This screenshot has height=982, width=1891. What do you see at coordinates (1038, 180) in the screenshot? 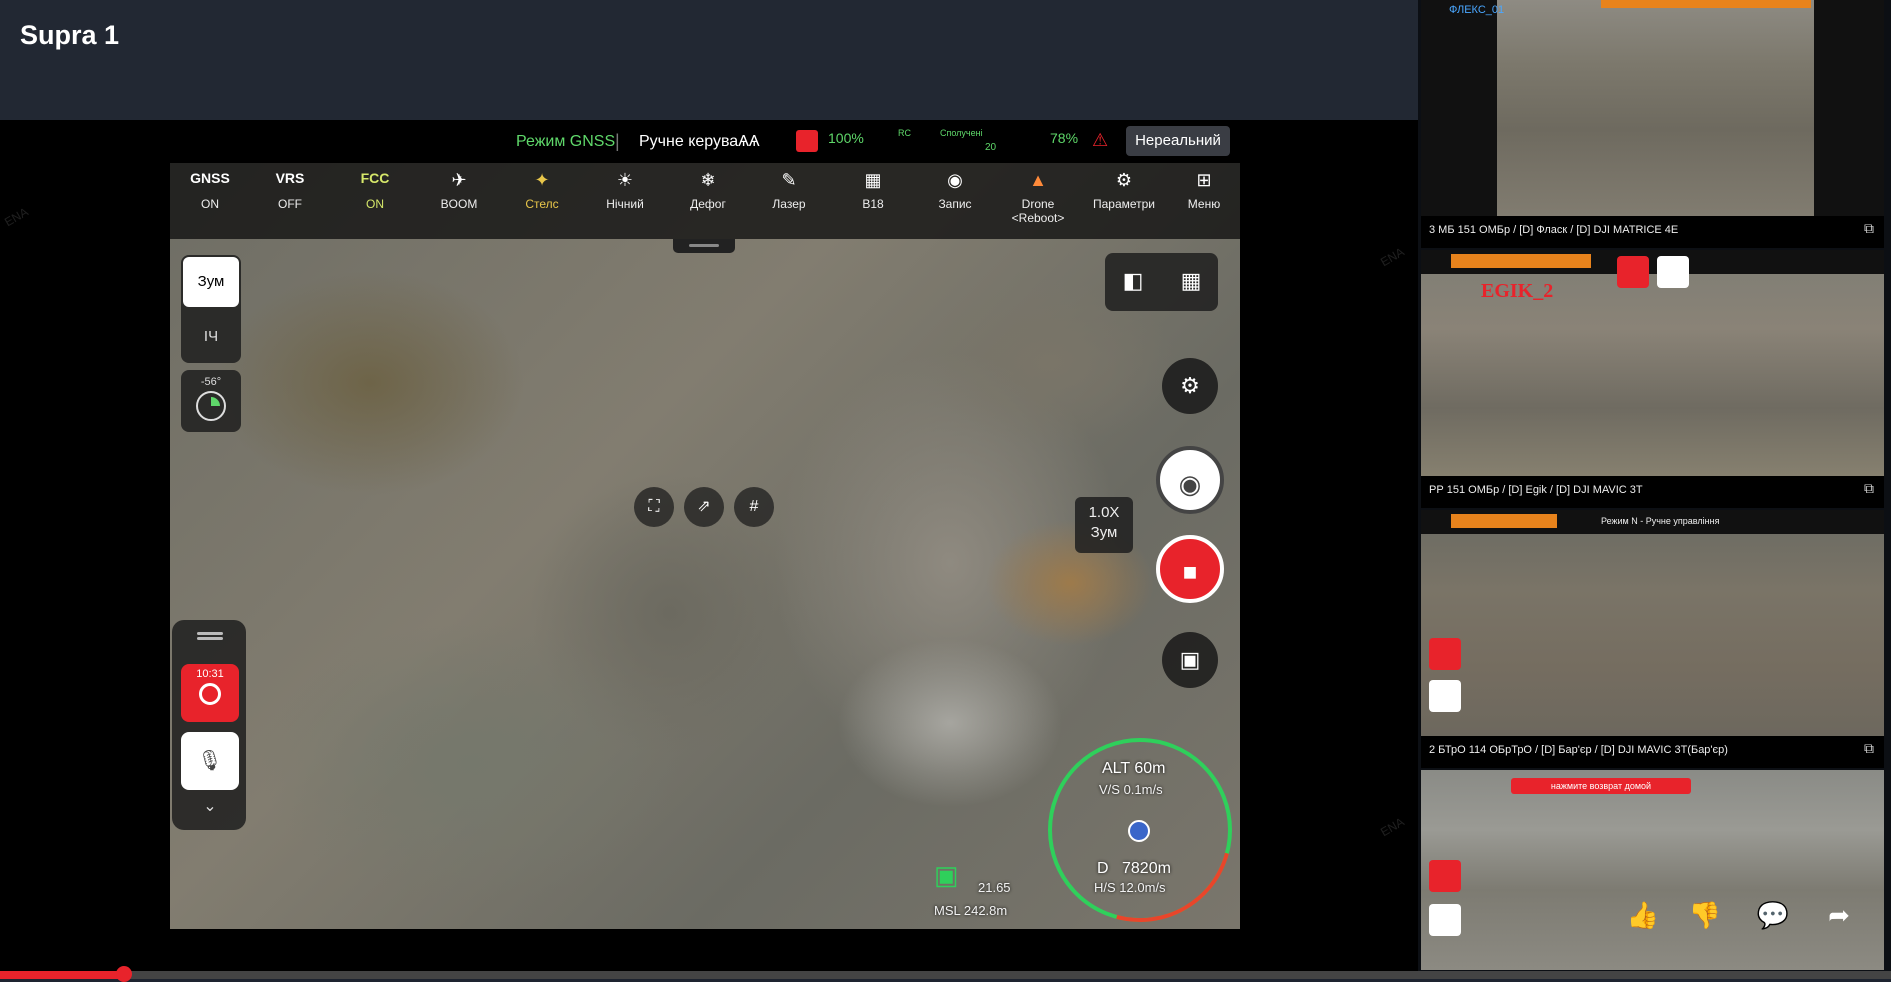
I see `toolbar-icon: ▲` at bounding box center [1038, 180].